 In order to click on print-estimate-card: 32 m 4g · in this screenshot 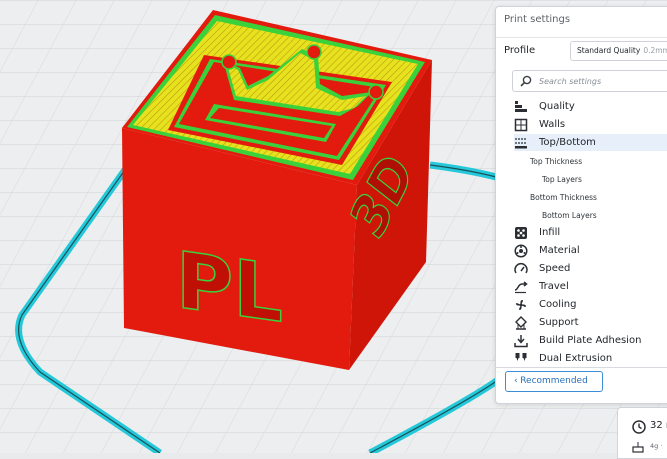, I will do `click(642, 433)`.